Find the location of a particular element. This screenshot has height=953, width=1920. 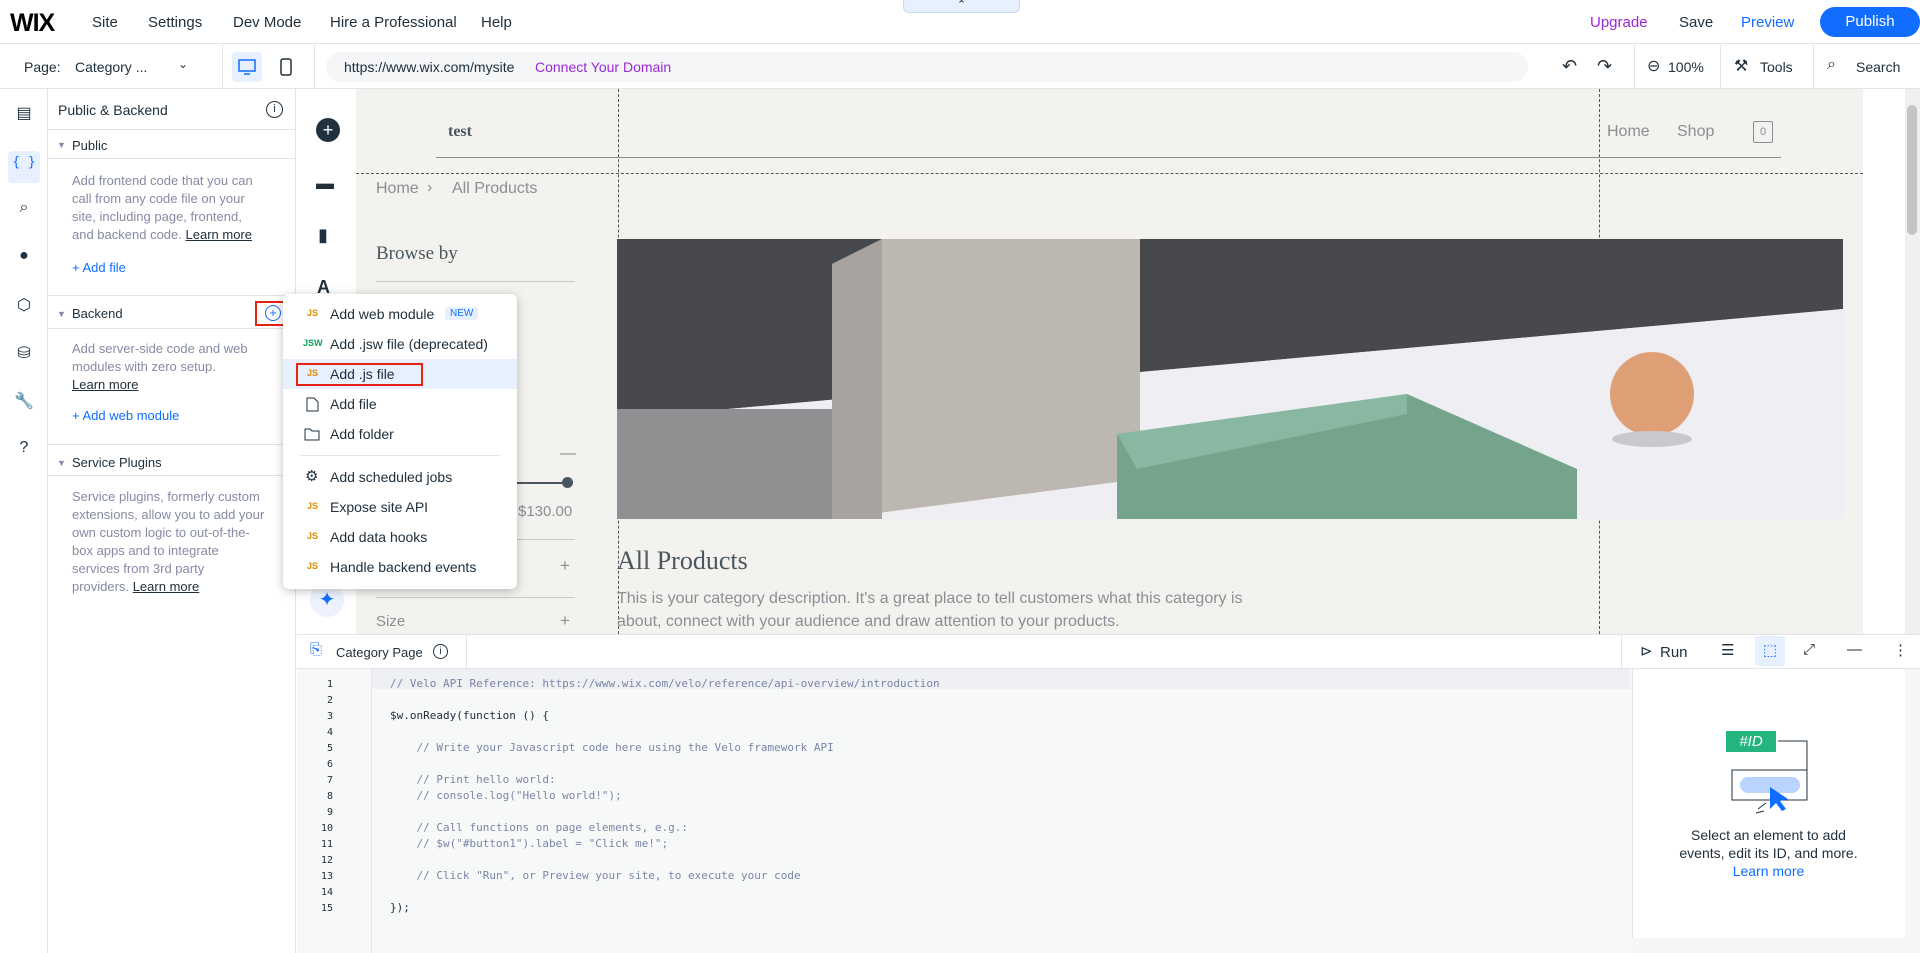

add-file-link: + Add file is located at coordinates (99, 267).